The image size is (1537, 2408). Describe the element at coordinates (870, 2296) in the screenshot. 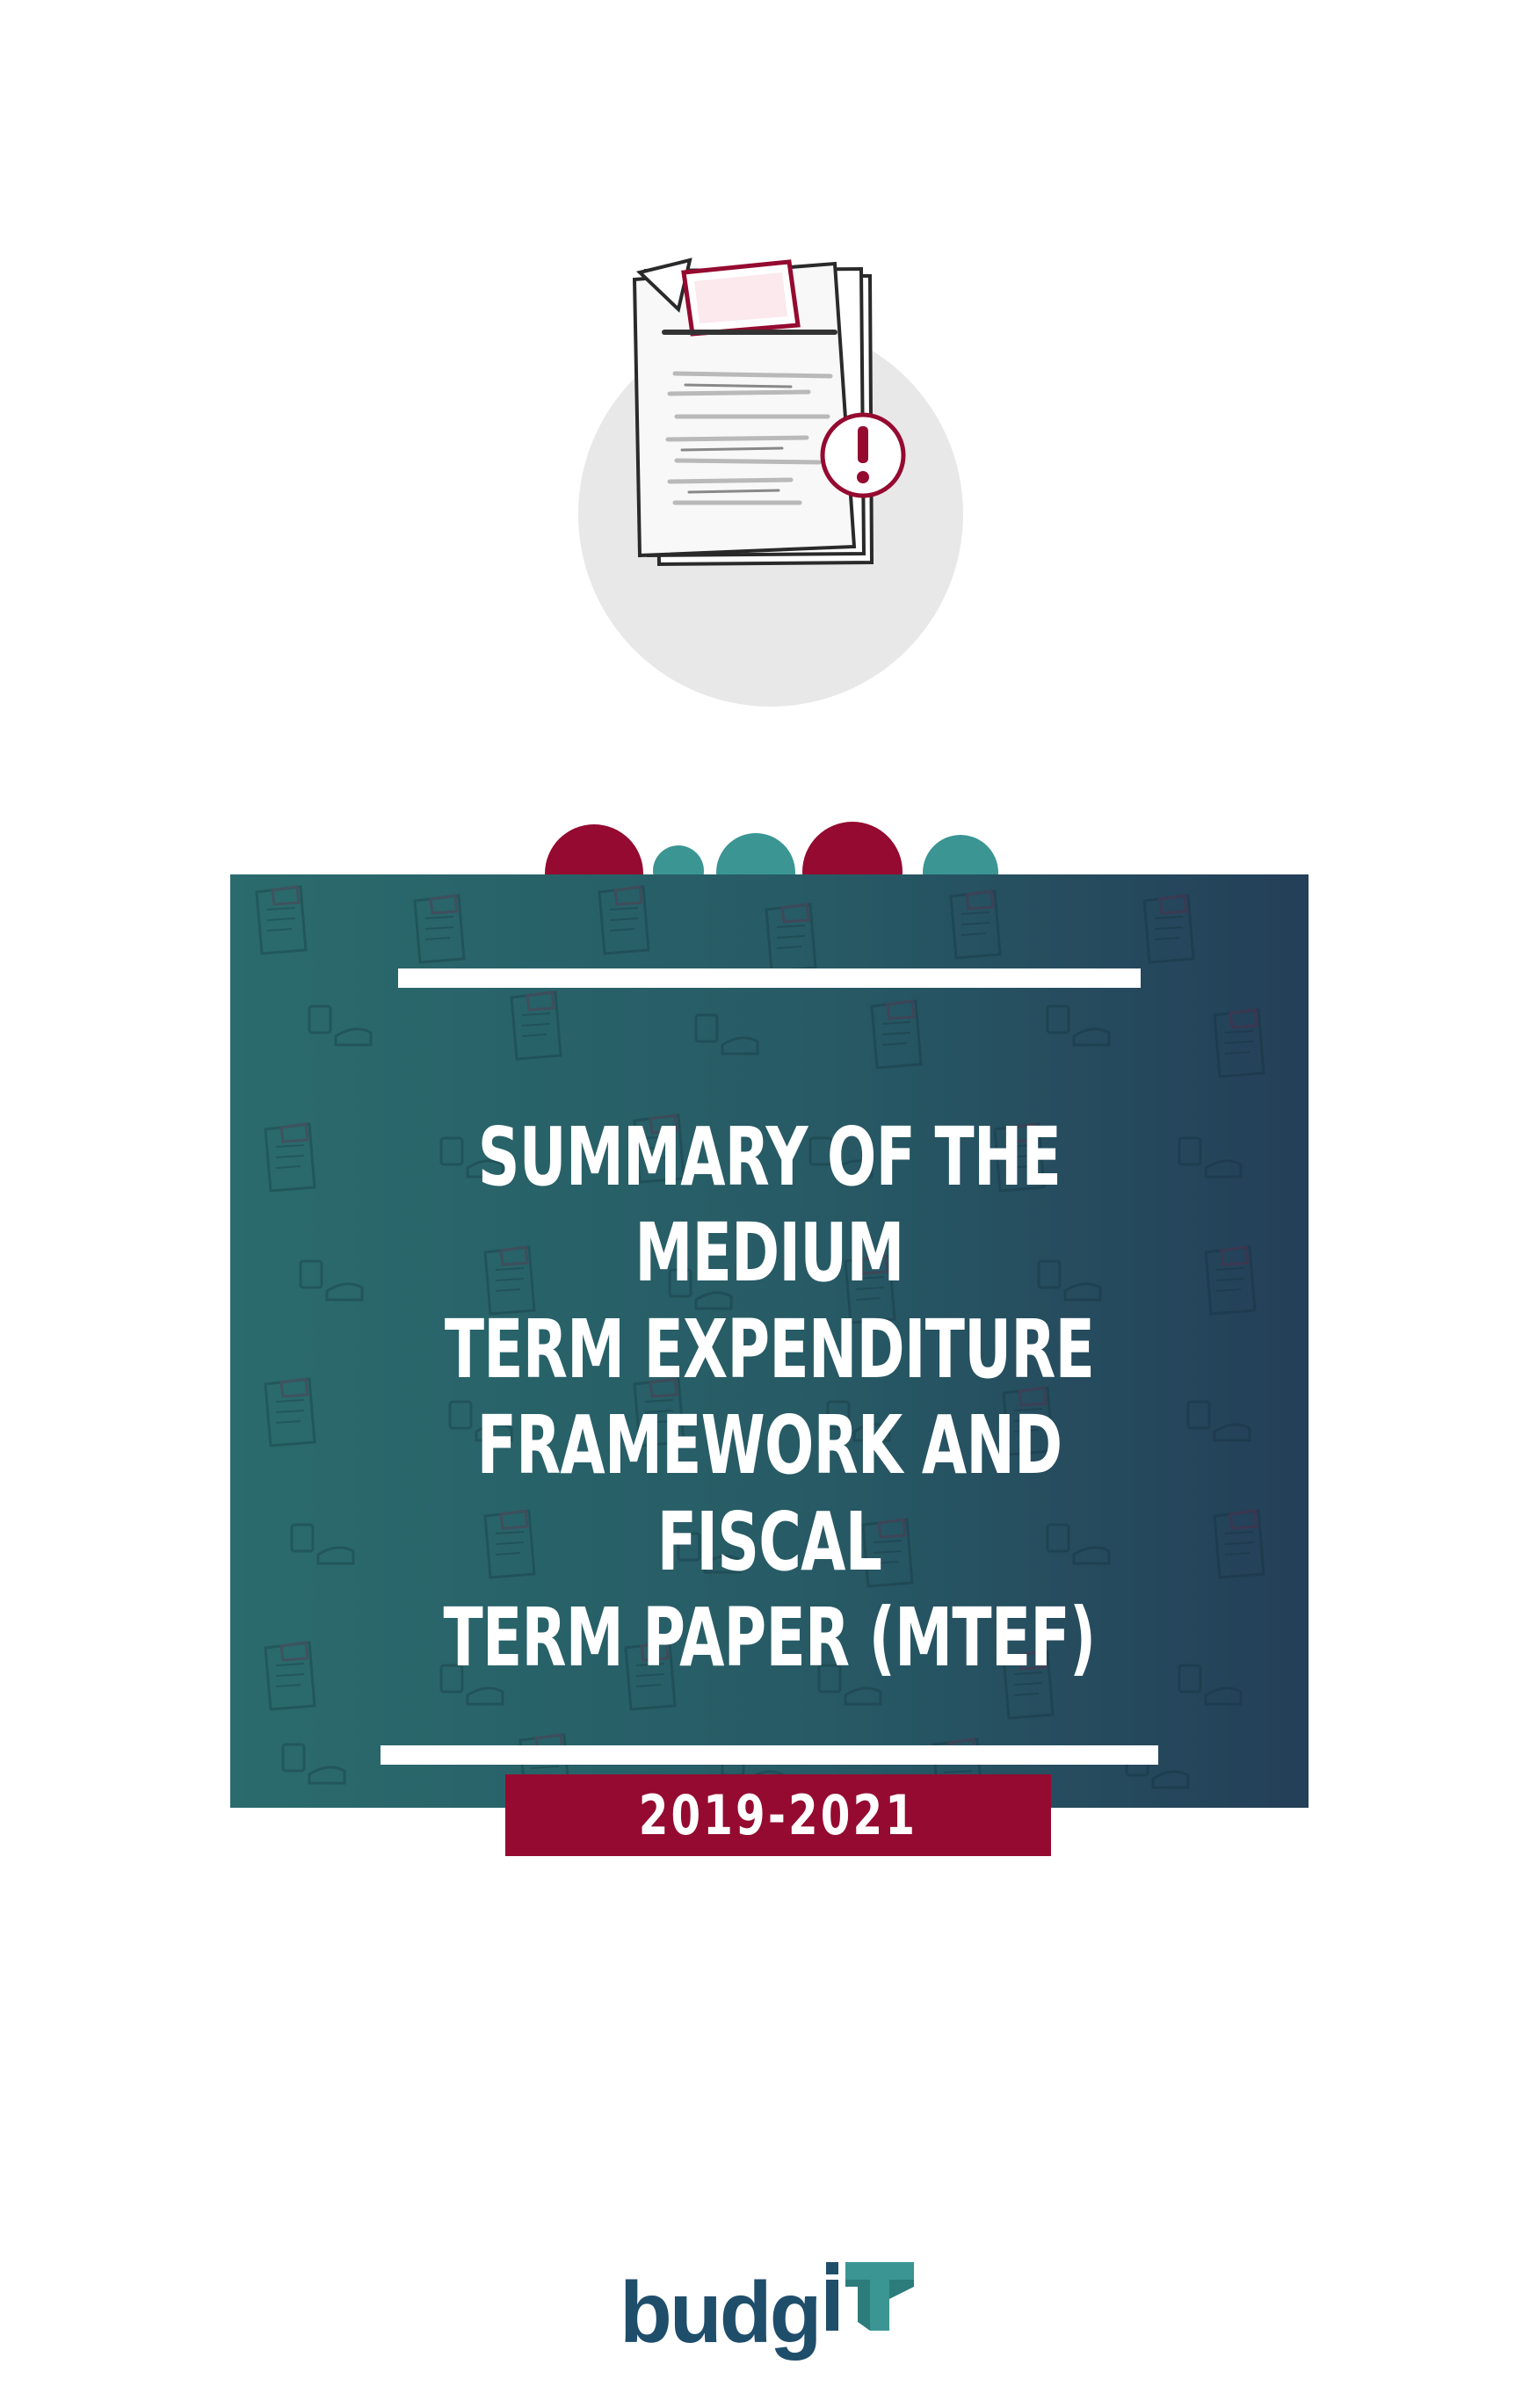

I see `budgit-t-mark` at that location.